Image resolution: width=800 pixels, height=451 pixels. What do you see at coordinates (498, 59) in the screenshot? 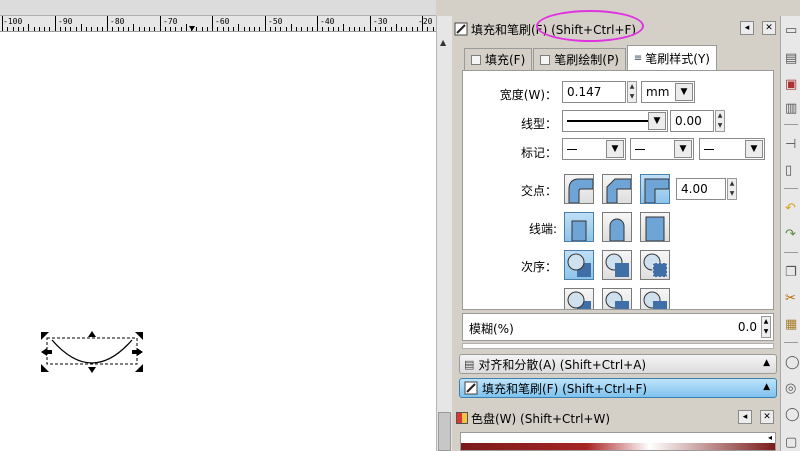
I see `tab-fill: 填充(F)` at bounding box center [498, 59].